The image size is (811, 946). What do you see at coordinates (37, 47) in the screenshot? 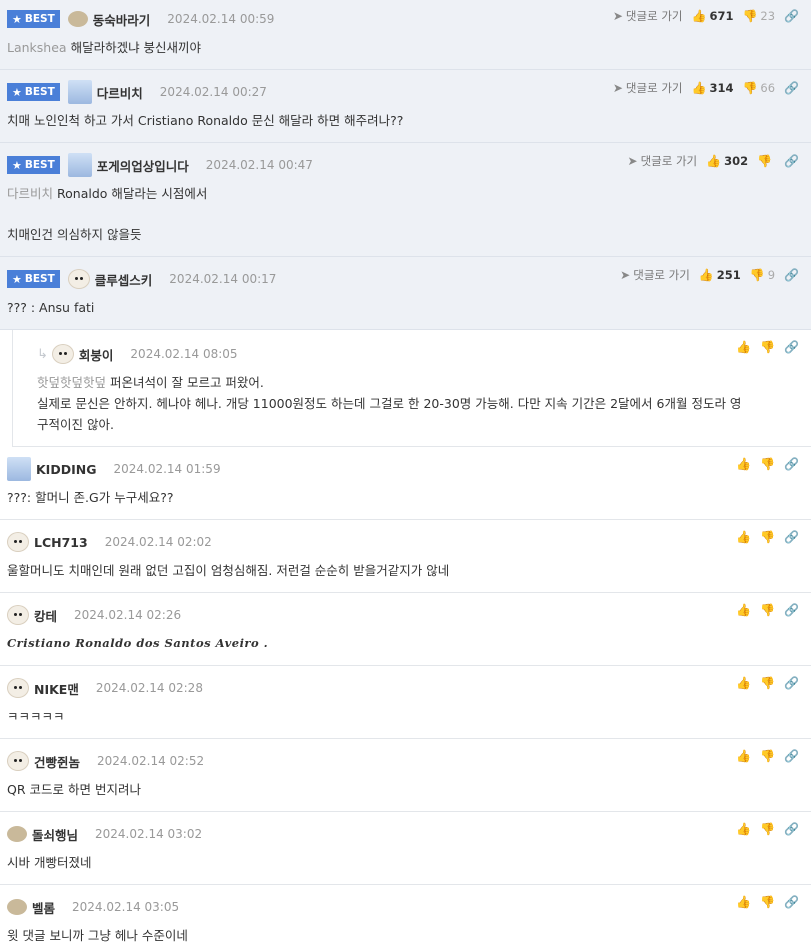
I see `quoted-nick: Lankshea` at bounding box center [37, 47].